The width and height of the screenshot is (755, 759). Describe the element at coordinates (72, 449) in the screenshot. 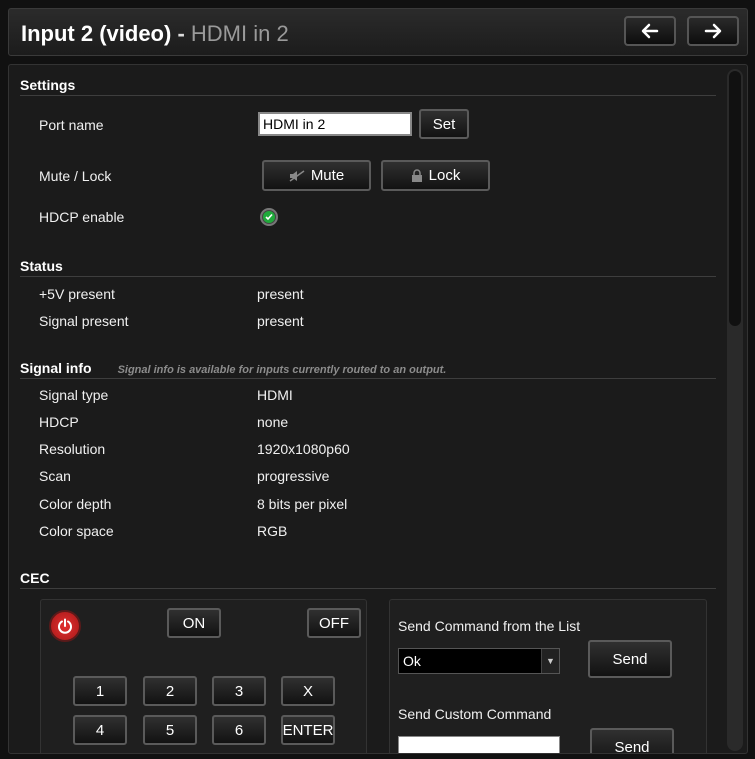

I see `signal-info-label: Resolution` at that location.